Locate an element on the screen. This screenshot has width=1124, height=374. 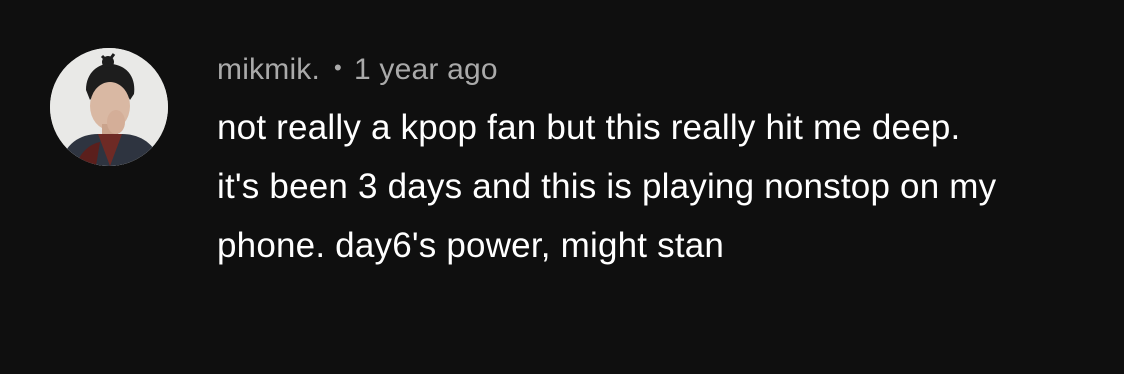
comment-timestamp: 1 year ago is located at coordinates (426, 70).